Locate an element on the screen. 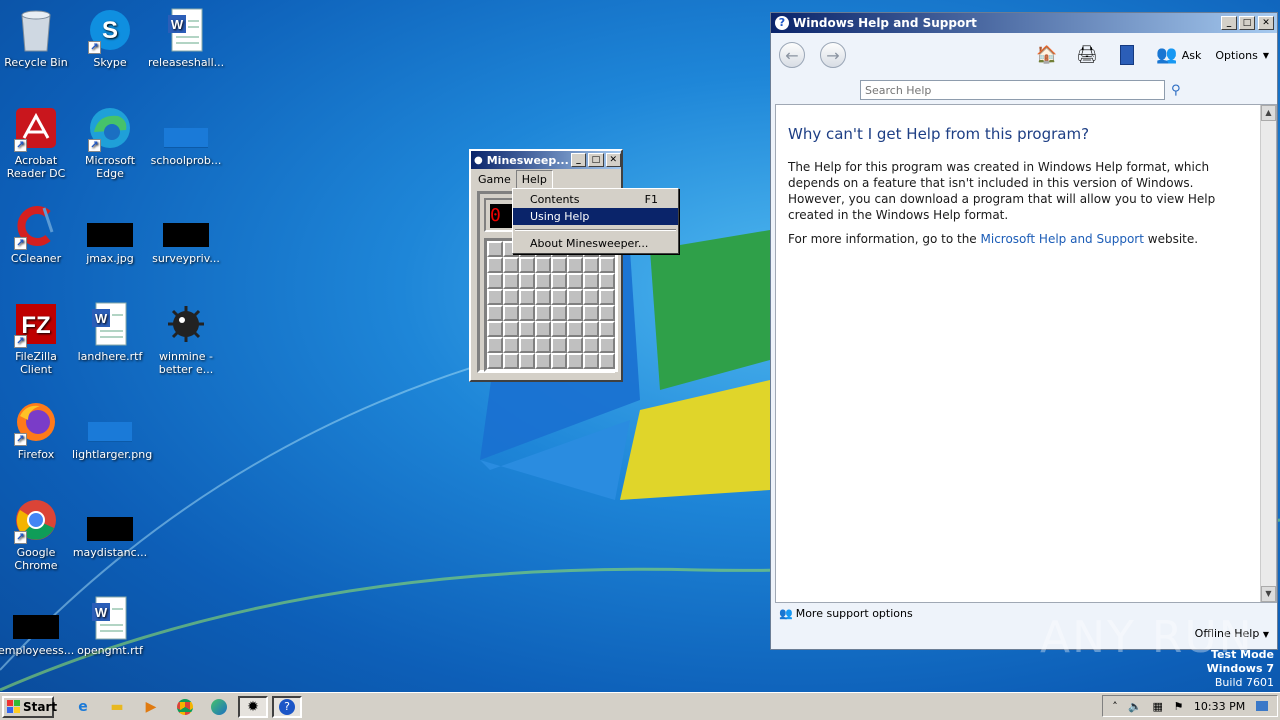 The width and height of the screenshot is (1280, 720). network-icon: ▦ is located at coordinates (1158, 706).